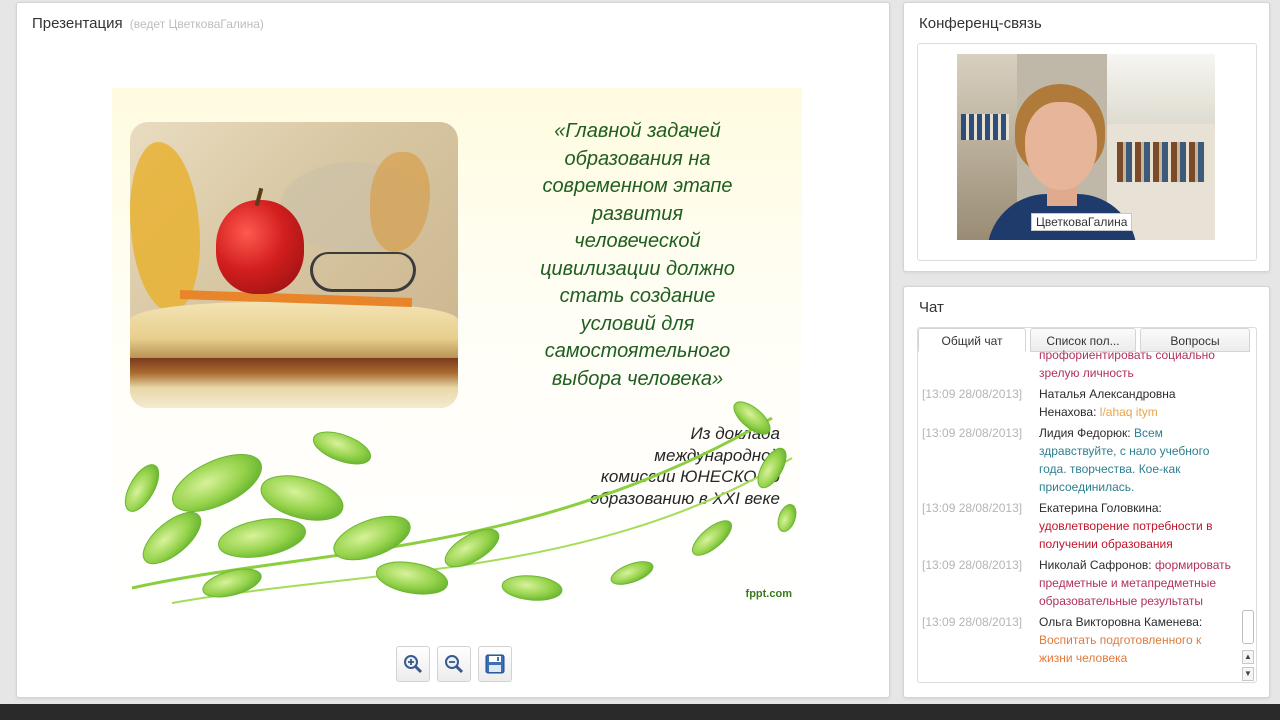 The width and height of the screenshot is (1280, 720). I want to click on message-author: Екатерина Головкина:, so click(1100, 508).